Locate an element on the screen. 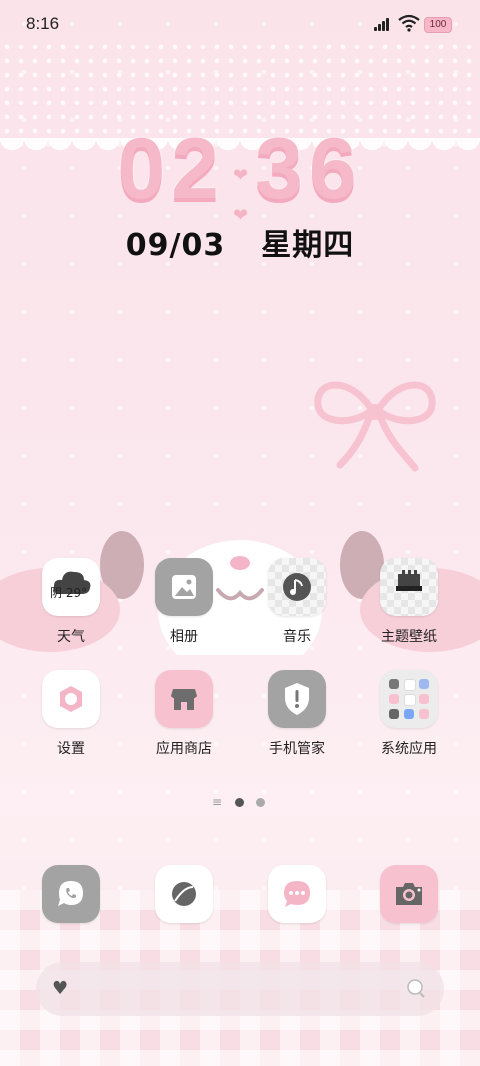 The height and width of the screenshot is (1066, 480). app-music: 音乐 is located at coordinates (297, 602).